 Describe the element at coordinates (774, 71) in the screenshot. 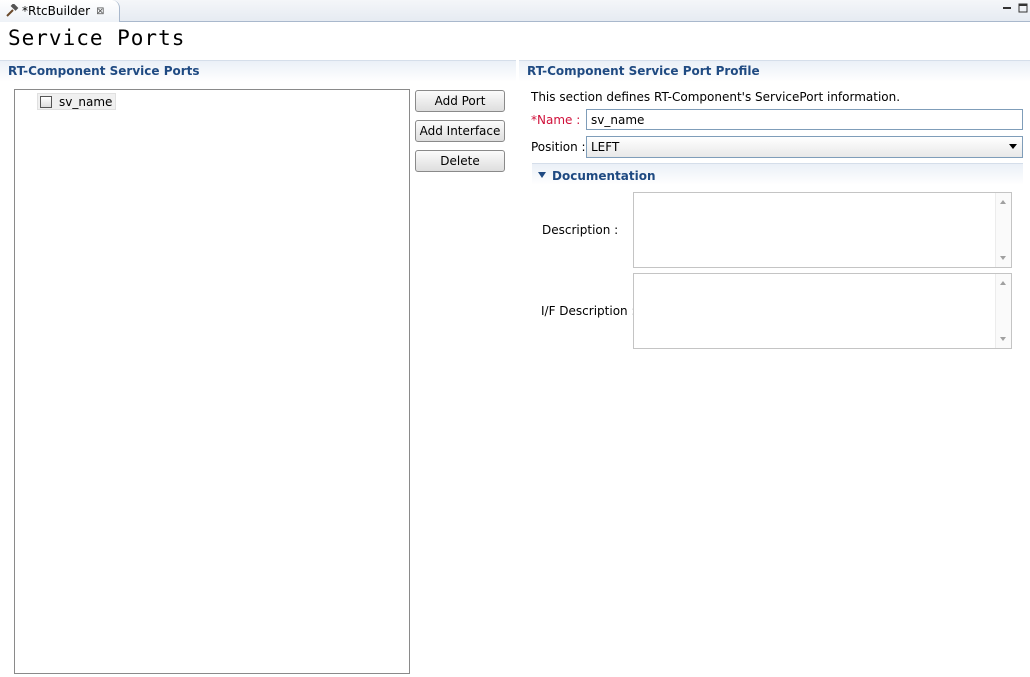

I see `port-profile-section-header: RT-Component Service Port Profile` at that location.